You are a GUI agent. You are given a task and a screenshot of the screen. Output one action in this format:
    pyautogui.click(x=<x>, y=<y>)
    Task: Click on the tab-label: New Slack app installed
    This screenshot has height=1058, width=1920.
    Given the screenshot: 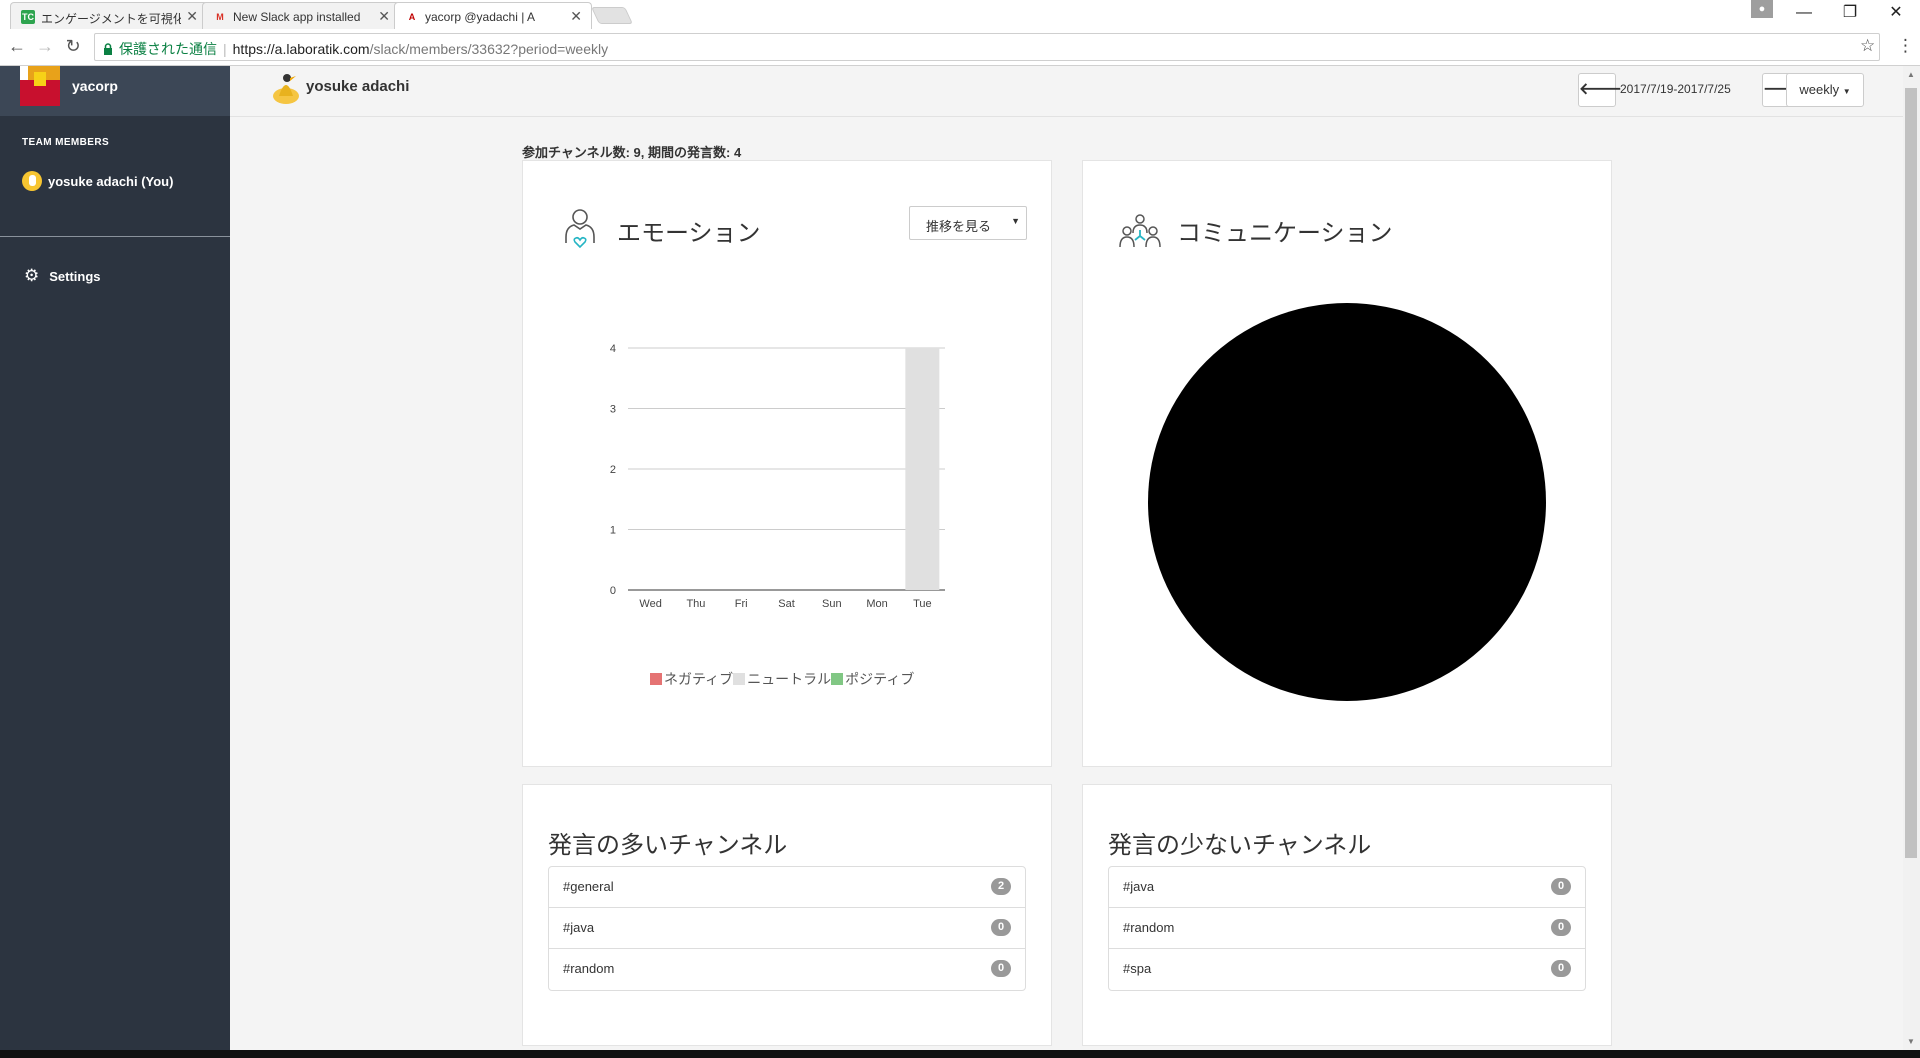 What is the action you would take?
    pyautogui.click(x=297, y=17)
    